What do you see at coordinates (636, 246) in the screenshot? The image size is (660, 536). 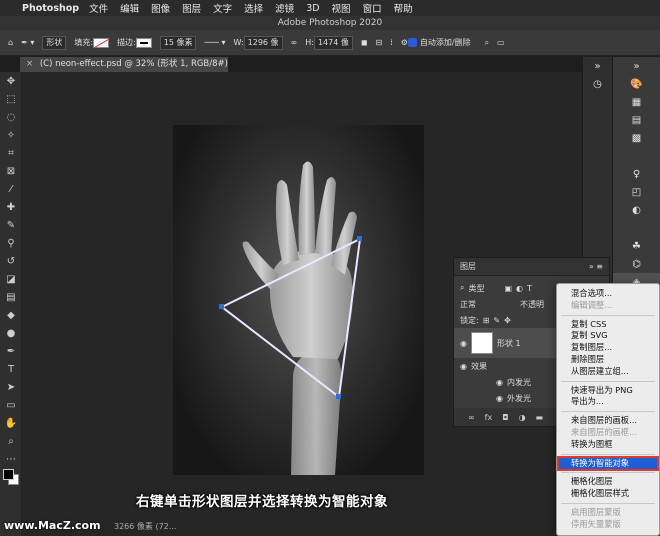 I see `channels-panel-icon: ☘` at bounding box center [636, 246].